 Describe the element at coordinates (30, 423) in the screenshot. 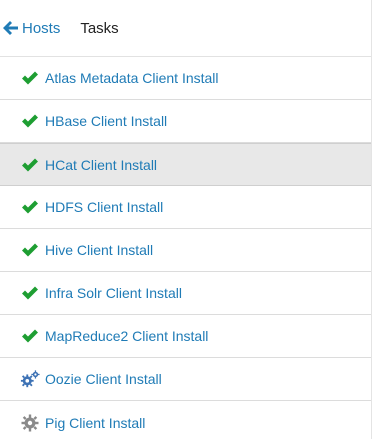

I see `gear-icon` at that location.